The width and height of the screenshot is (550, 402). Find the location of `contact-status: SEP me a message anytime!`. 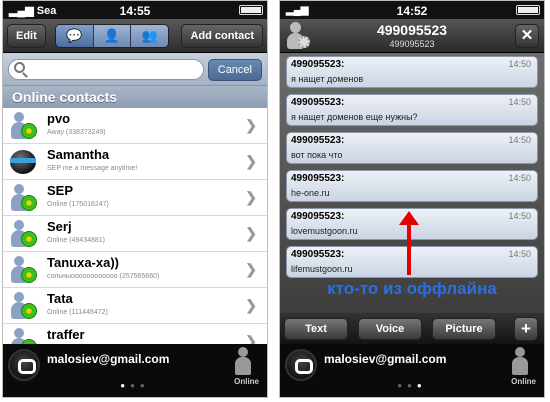

contact-status: SEP me a message anytime! is located at coordinates (92, 168).